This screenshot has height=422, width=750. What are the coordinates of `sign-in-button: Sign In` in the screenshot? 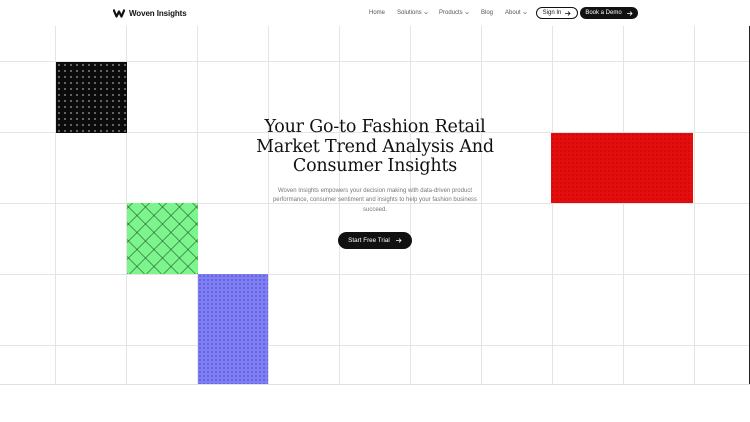 It's located at (557, 13).